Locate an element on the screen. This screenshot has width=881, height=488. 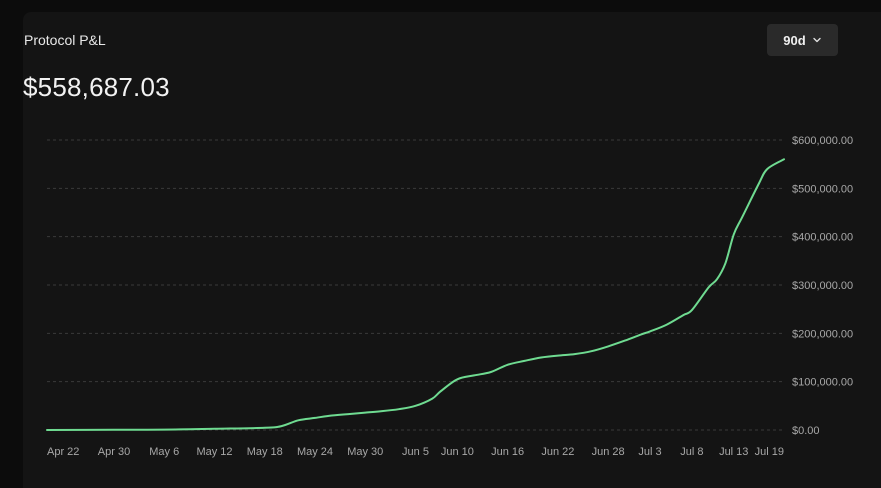
y-tick-label: $600,000.00 is located at coordinates (822, 141).